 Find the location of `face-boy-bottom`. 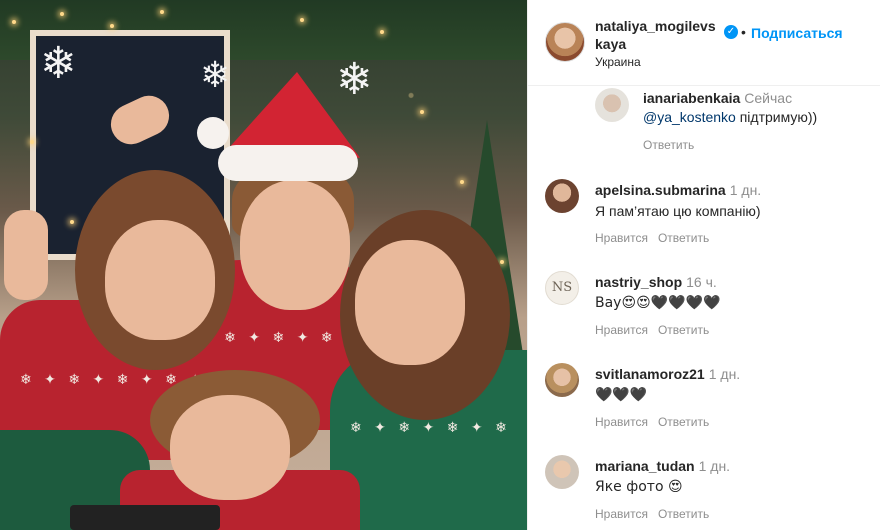

face-boy-bottom is located at coordinates (230, 447).